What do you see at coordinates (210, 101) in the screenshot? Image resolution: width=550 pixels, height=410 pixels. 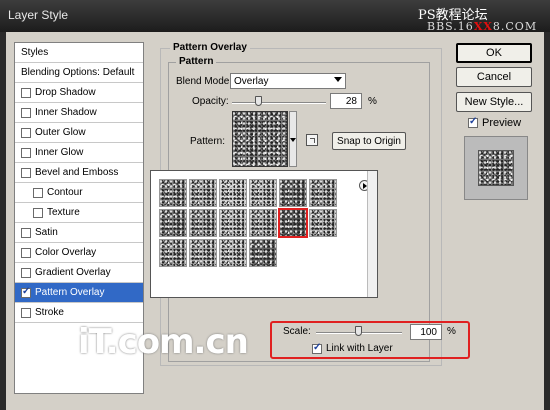 I see `opacity-label: Opacity:` at bounding box center [210, 101].